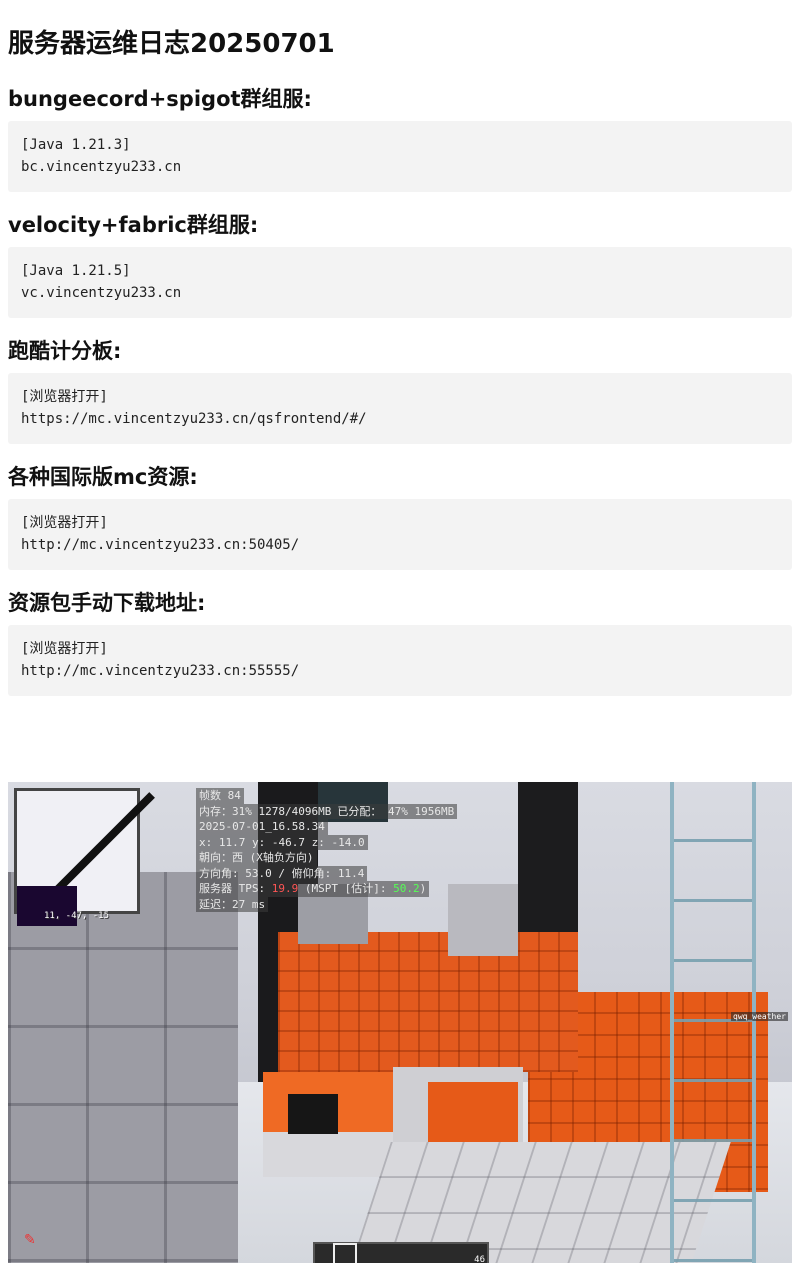 This screenshot has height=1287, width=800. What do you see at coordinates (220, 796) in the screenshot?
I see `debug-fps: 帧数 84` at bounding box center [220, 796].